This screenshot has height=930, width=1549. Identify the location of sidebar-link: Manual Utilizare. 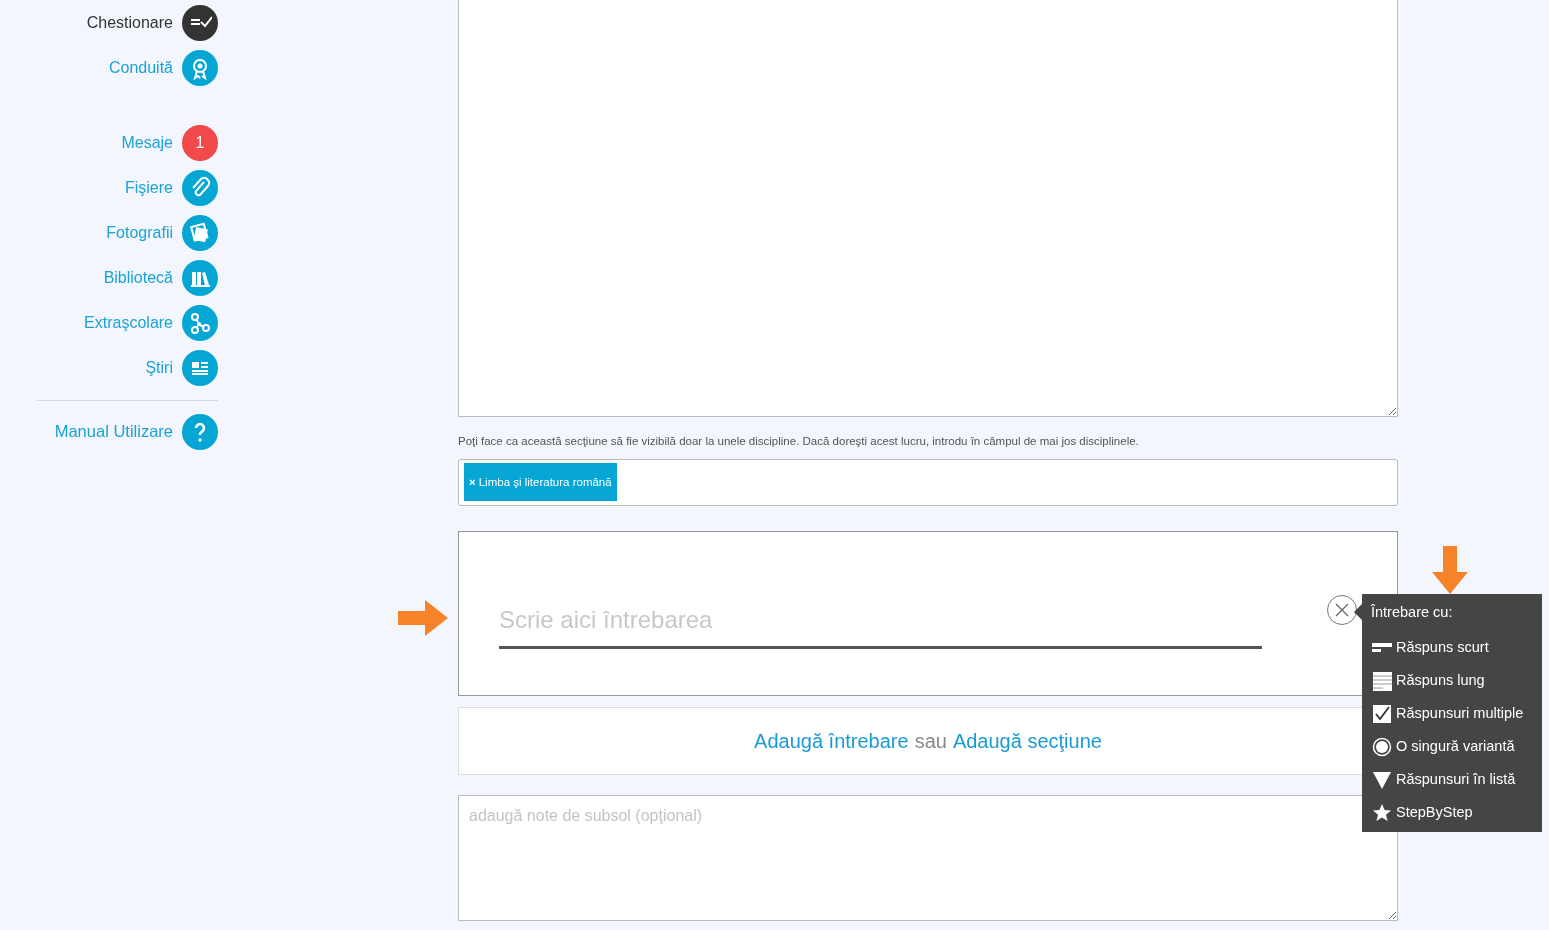
(113, 431).